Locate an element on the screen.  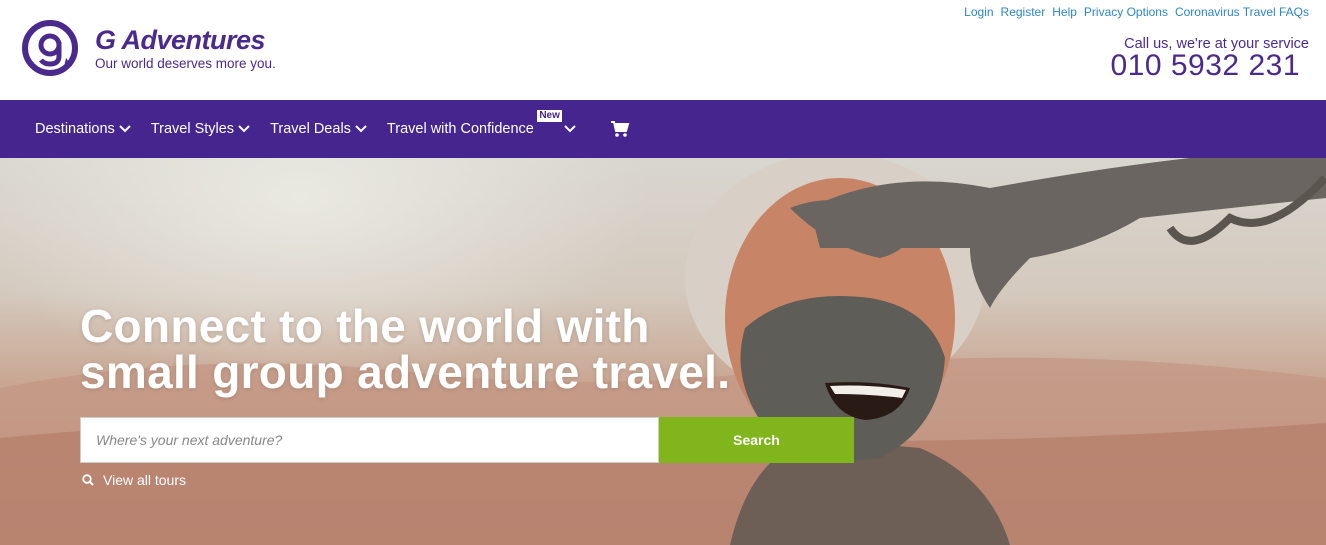
coronavirus-faqs-link: Coronavirus Travel FAQs is located at coordinates (1242, 12).